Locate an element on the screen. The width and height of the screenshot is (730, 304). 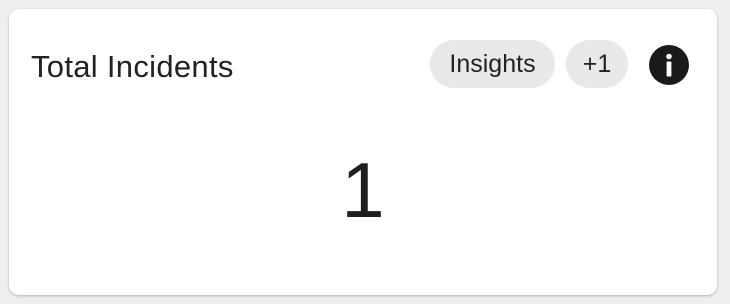
card-title: Total Incidents is located at coordinates (132, 66).